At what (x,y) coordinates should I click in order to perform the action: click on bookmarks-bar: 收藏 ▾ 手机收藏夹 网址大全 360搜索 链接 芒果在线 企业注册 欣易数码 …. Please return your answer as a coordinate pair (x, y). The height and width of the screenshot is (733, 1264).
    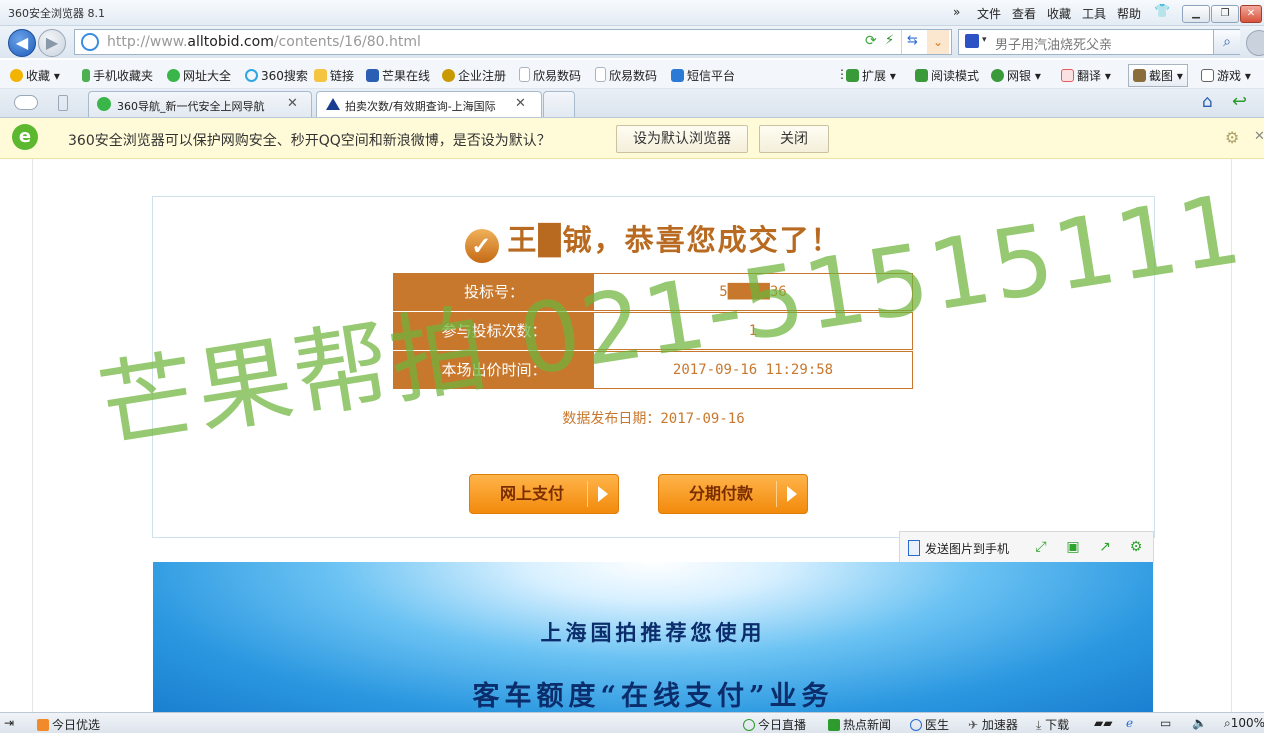
    Looking at the image, I should click on (632, 74).